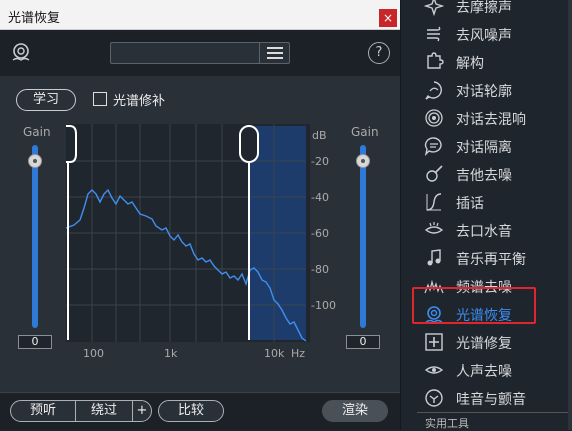 The height and width of the screenshot is (431, 572). What do you see at coordinates (433, 90) in the screenshot?
I see `dialogue-contour-icon` at bounding box center [433, 90].